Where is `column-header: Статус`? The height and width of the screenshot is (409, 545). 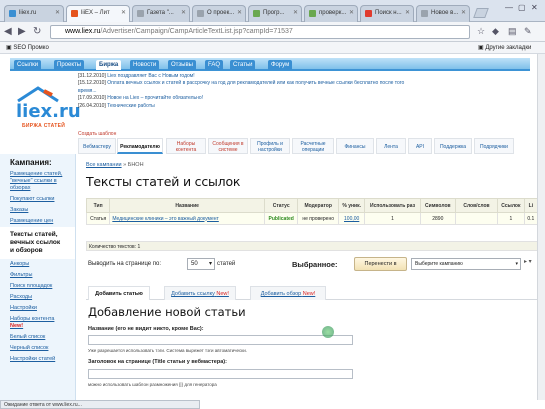 column-header: Статус is located at coordinates (281, 205).